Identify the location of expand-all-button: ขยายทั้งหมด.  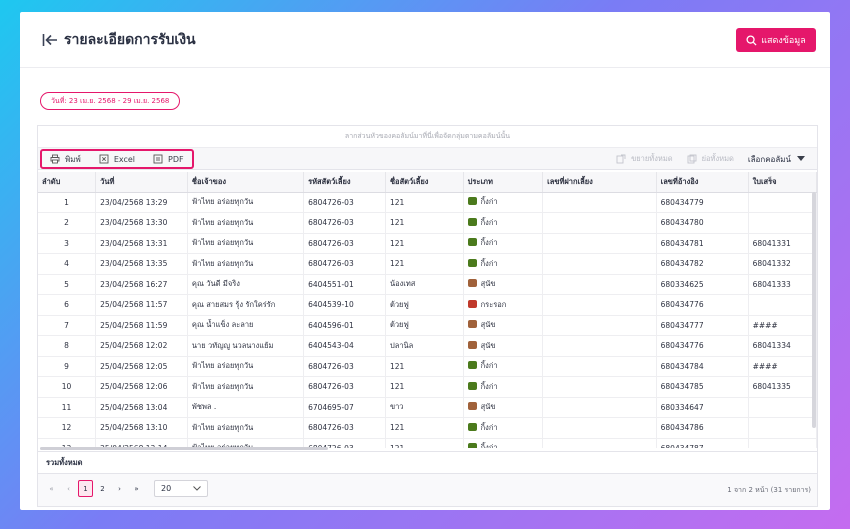
(644, 159).